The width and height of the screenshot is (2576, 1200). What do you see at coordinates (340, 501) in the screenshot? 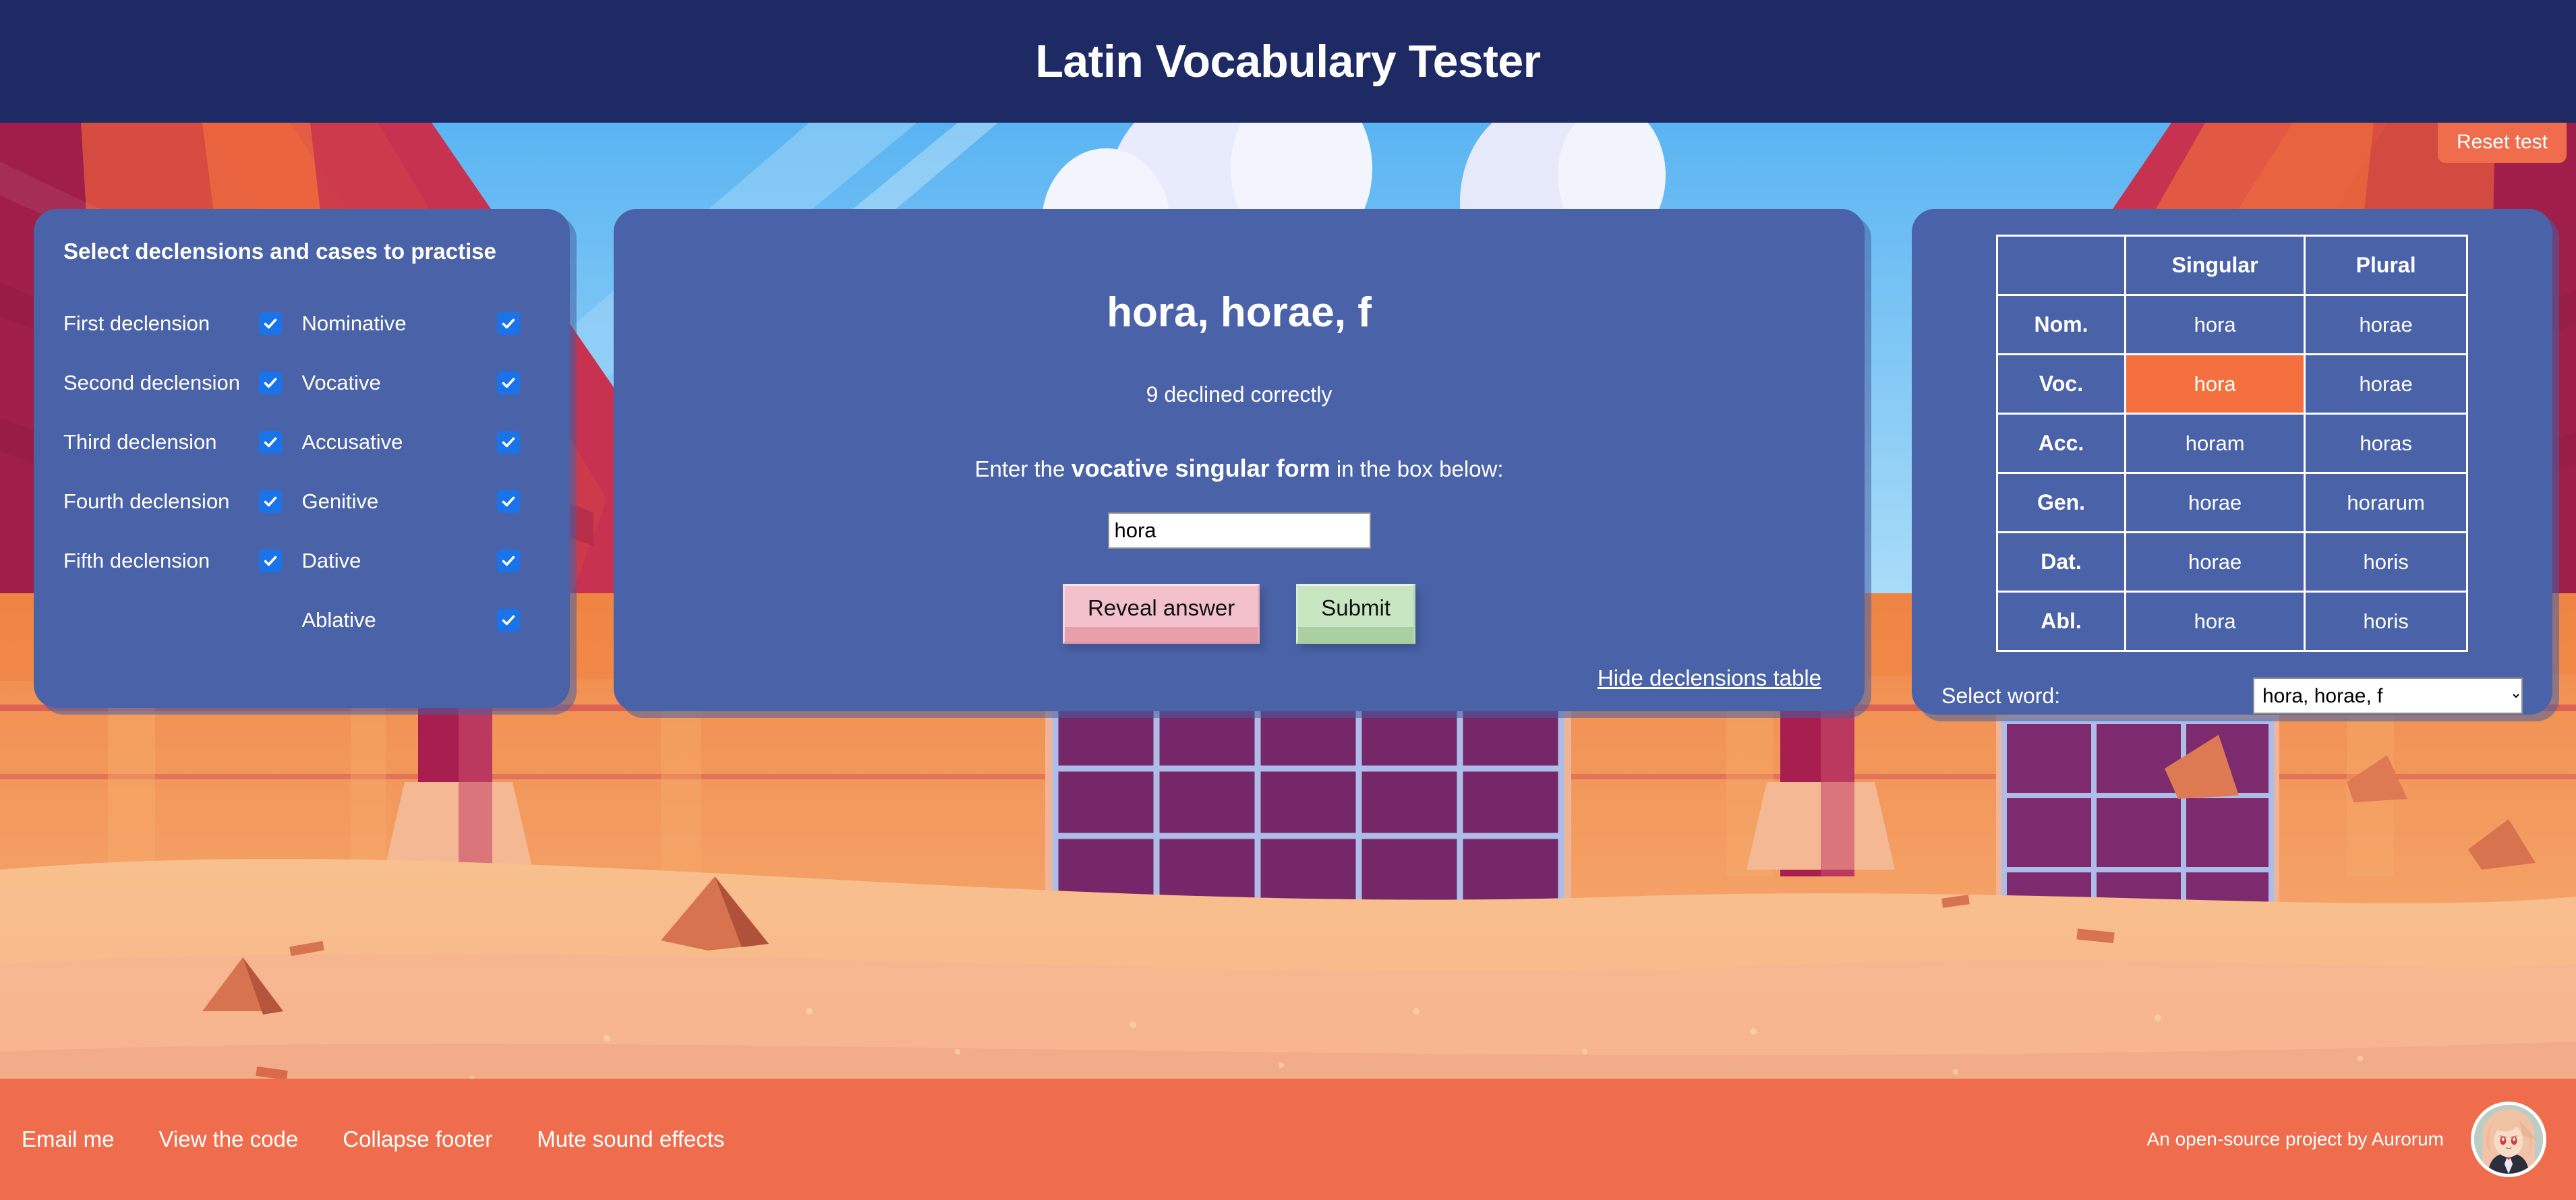
I see `cases-option-label: Genitive` at bounding box center [340, 501].